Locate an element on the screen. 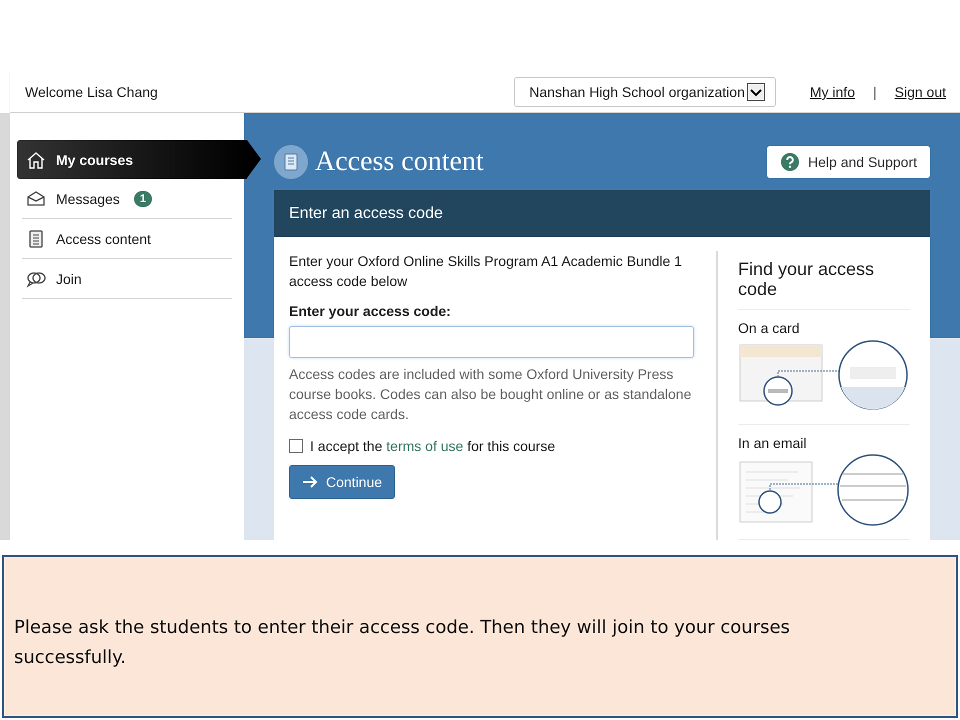 This screenshot has width=960, height=720. terms-checkbox is located at coordinates (296, 446).